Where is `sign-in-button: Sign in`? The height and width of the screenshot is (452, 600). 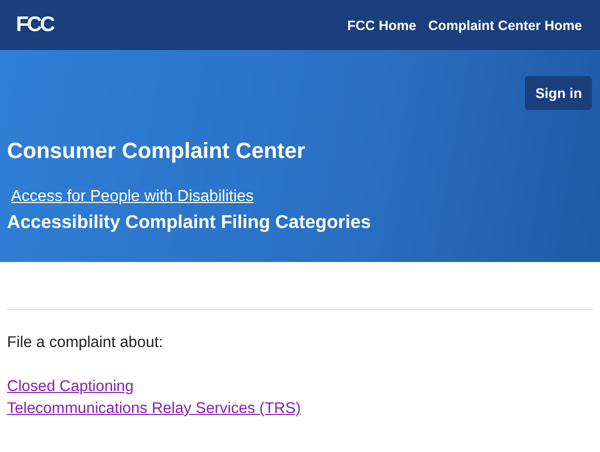 sign-in-button: Sign in is located at coordinates (558, 93).